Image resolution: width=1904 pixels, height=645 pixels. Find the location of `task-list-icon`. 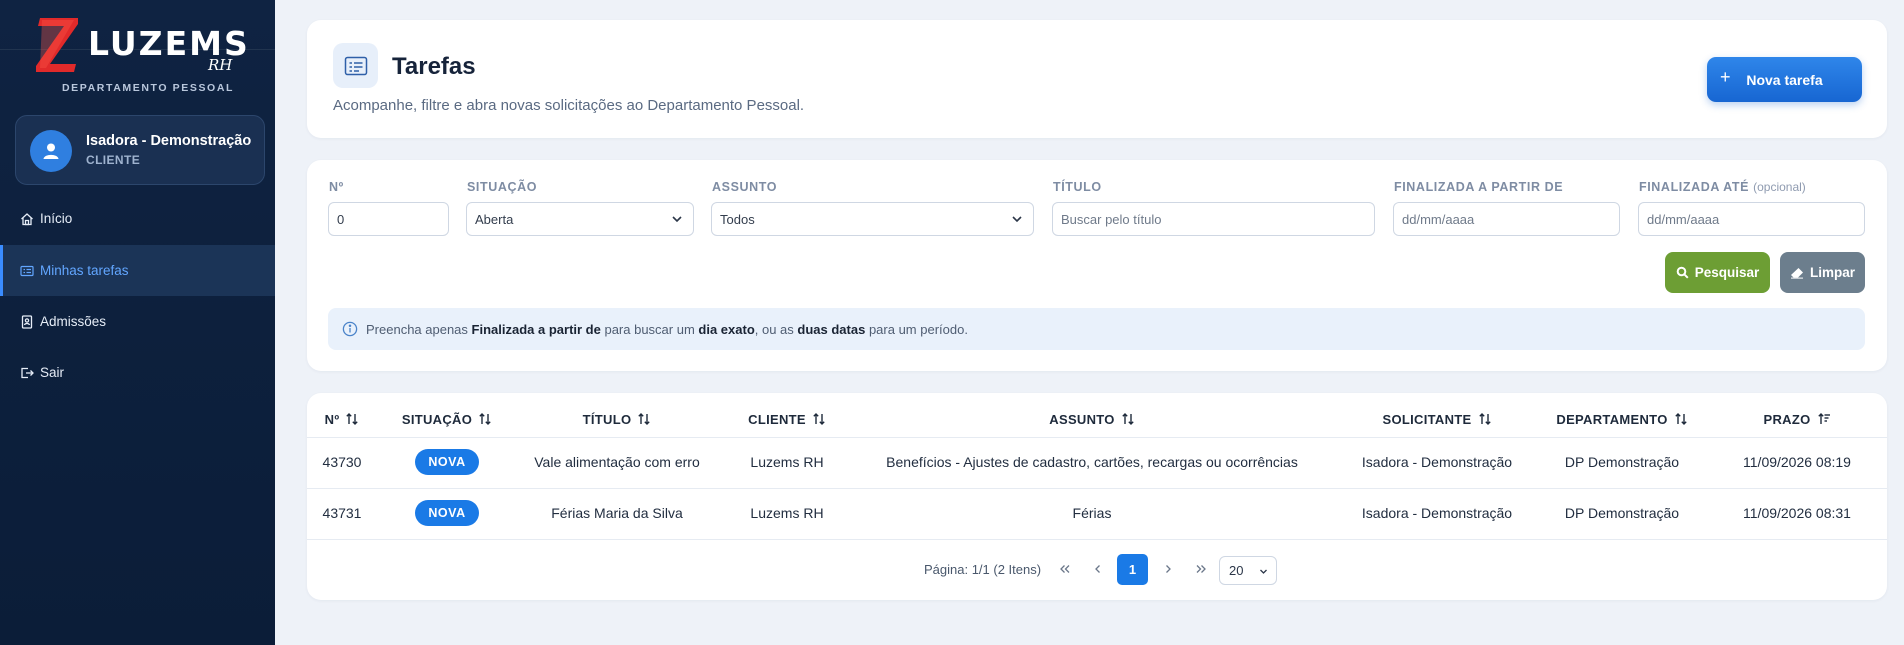

task-list-icon is located at coordinates (355, 65).